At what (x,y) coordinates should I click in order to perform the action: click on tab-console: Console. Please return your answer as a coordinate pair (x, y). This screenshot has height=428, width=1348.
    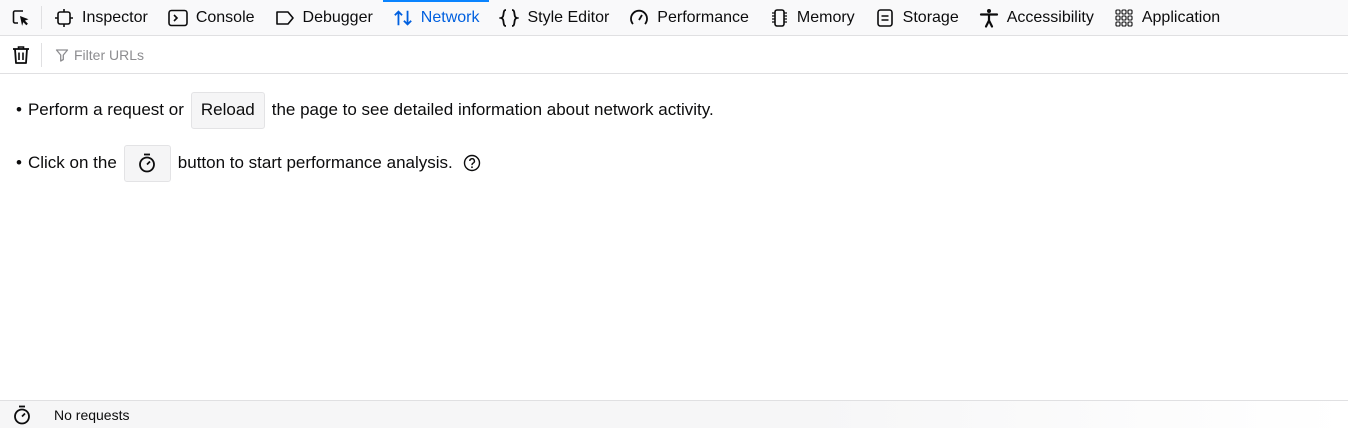
    Looking at the image, I should click on (211, 17).